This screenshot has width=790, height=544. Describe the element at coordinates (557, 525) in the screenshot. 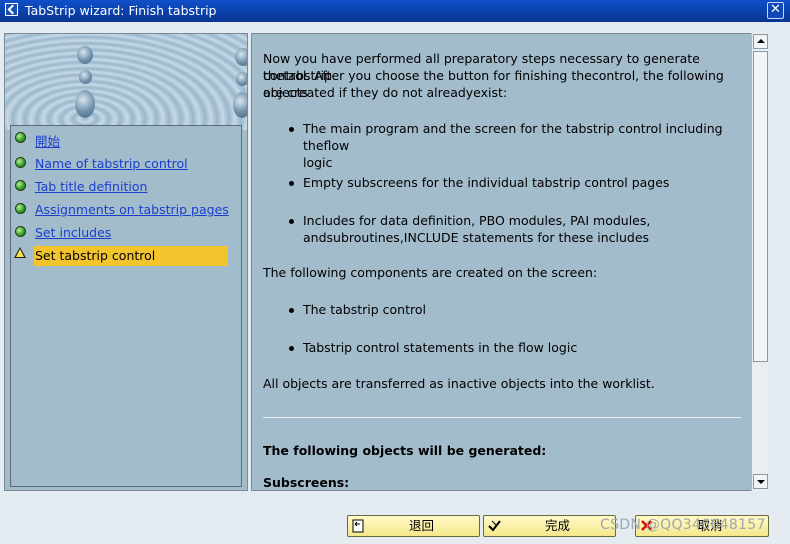

I see `finish-button-label: 完成` at that location.